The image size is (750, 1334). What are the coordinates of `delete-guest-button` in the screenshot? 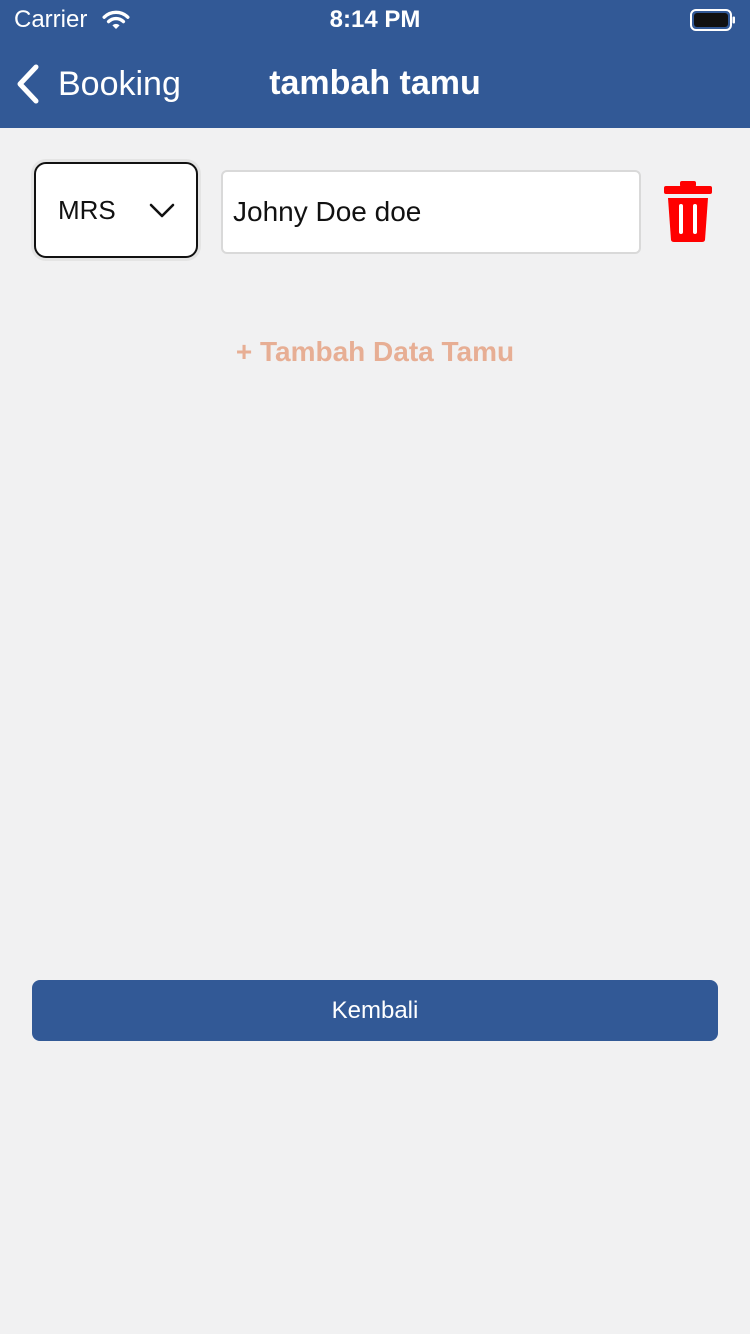 It's located at (688, 211).